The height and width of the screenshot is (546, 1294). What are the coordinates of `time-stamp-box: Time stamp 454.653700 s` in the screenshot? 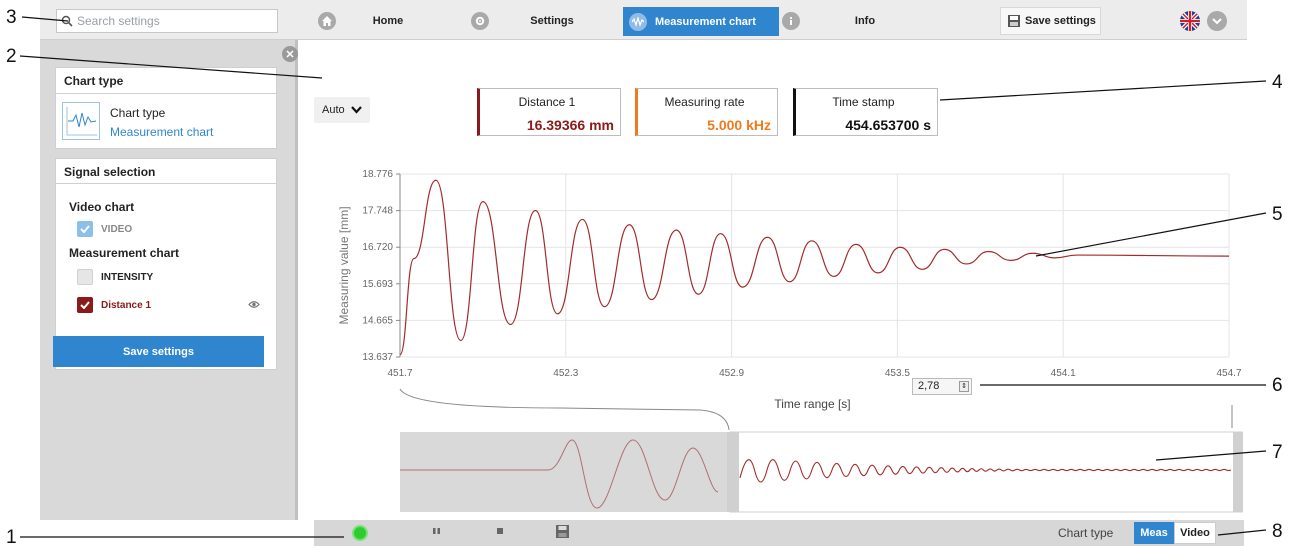 It's located at (865, 112).